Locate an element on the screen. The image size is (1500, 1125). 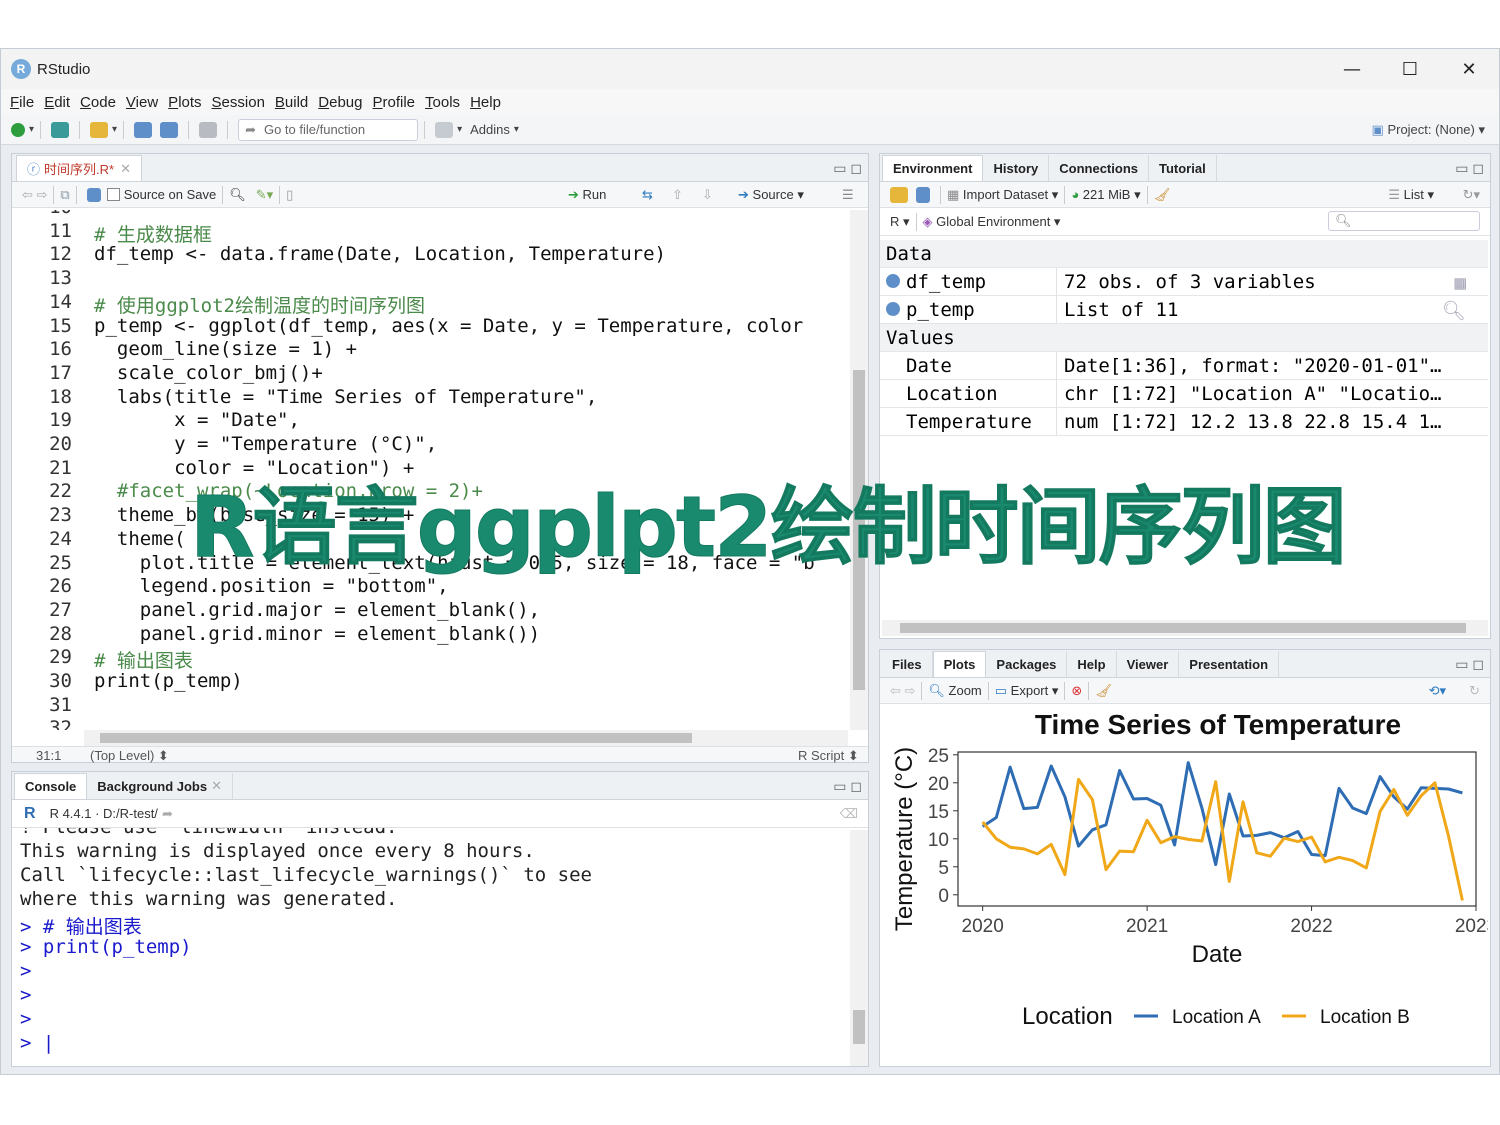
menu-session: Session is located at coordinates (238, 102).